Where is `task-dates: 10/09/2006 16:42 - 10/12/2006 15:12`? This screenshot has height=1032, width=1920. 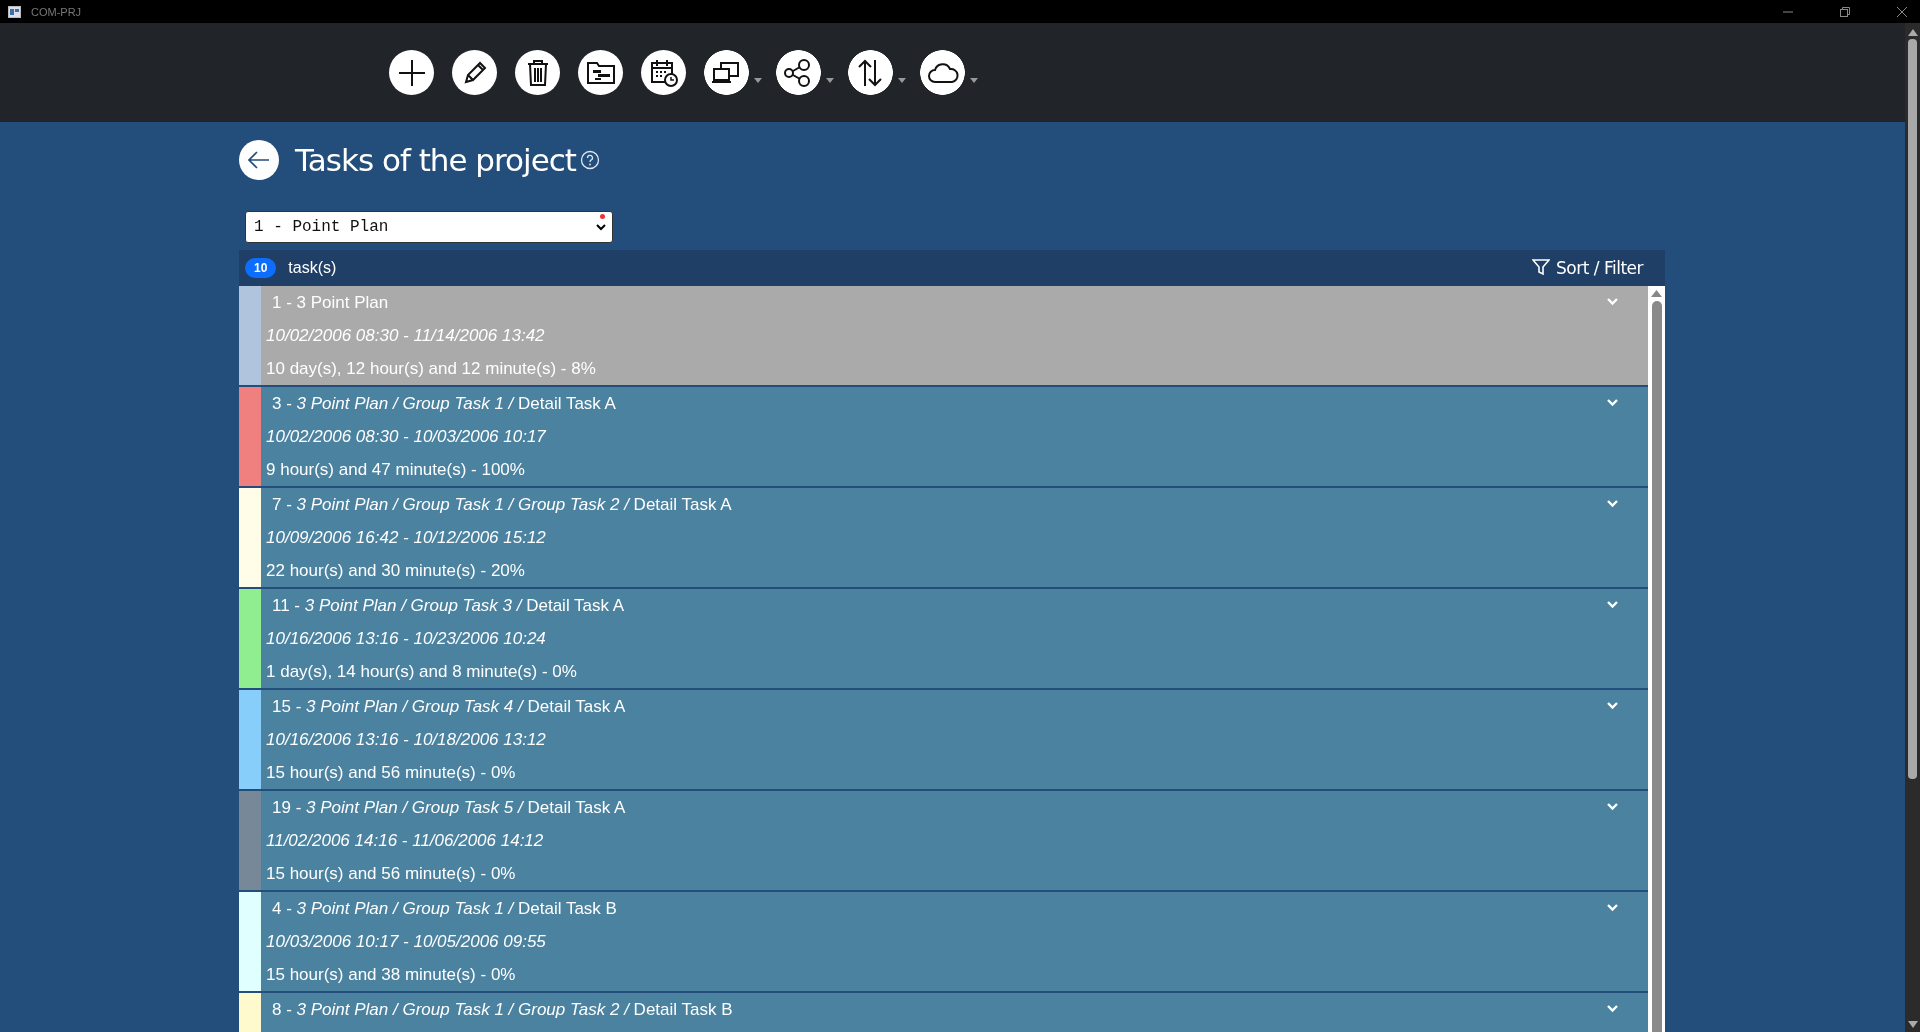
task-dates: 10/09/2006 16:42 - 10/12/2006 15:12 is located at coordinates (406, 538).